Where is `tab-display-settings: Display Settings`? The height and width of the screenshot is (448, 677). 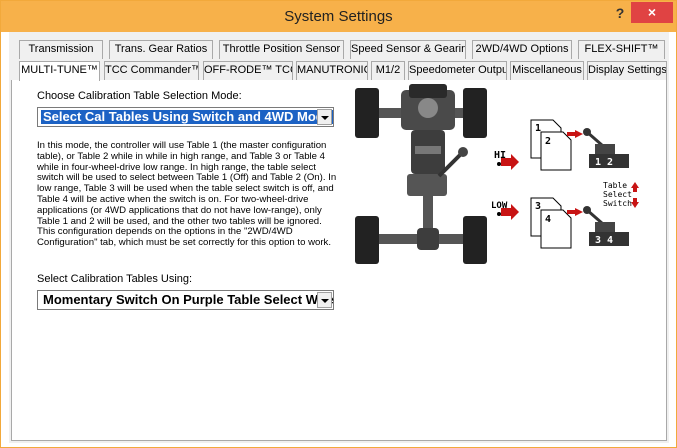
tab-display-settings: Display Settings is located at coordinates (627, 70).